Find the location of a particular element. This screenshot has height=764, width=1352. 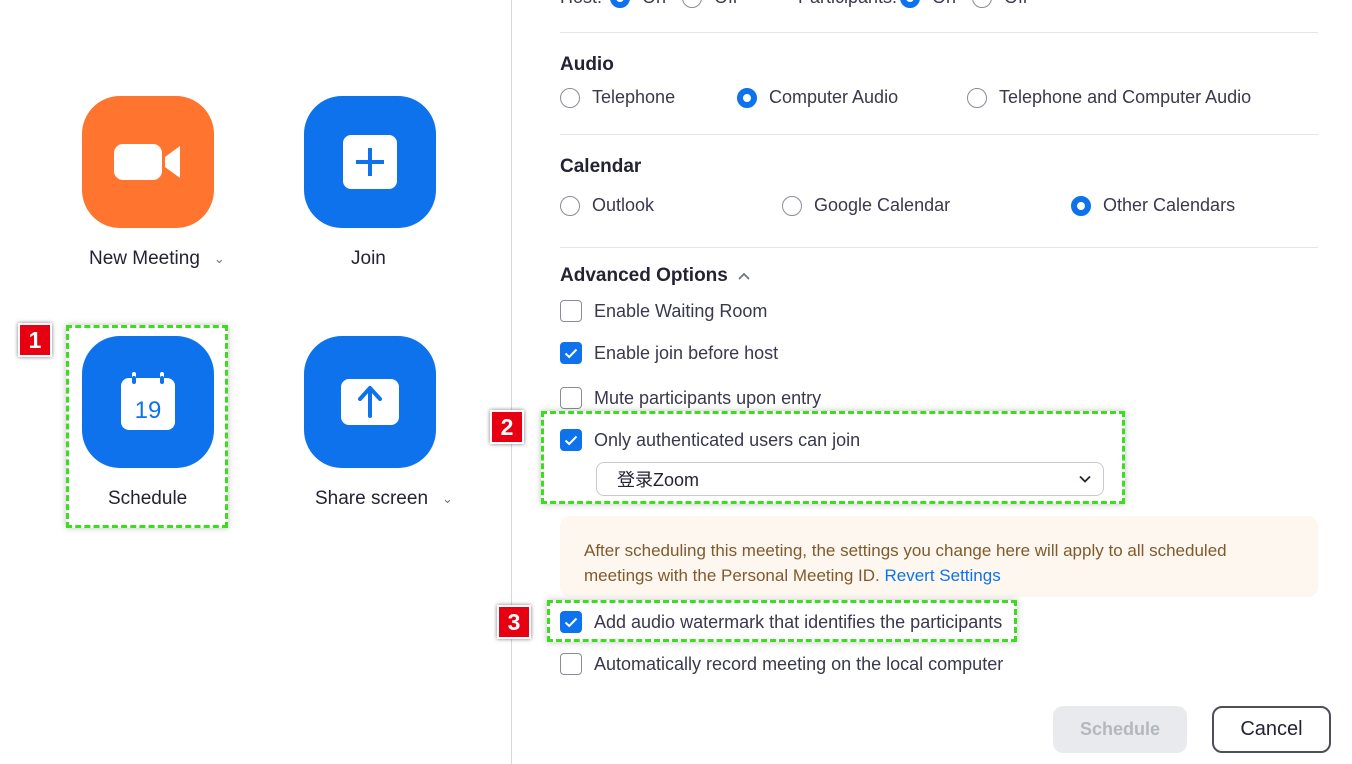

video-participants-row: Participants: is located at coordinates (847, 4).